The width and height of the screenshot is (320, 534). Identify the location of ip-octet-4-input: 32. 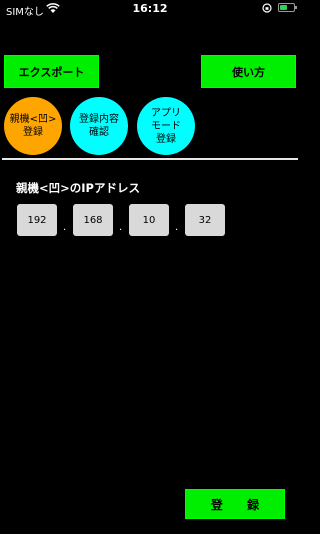
(205, 220).